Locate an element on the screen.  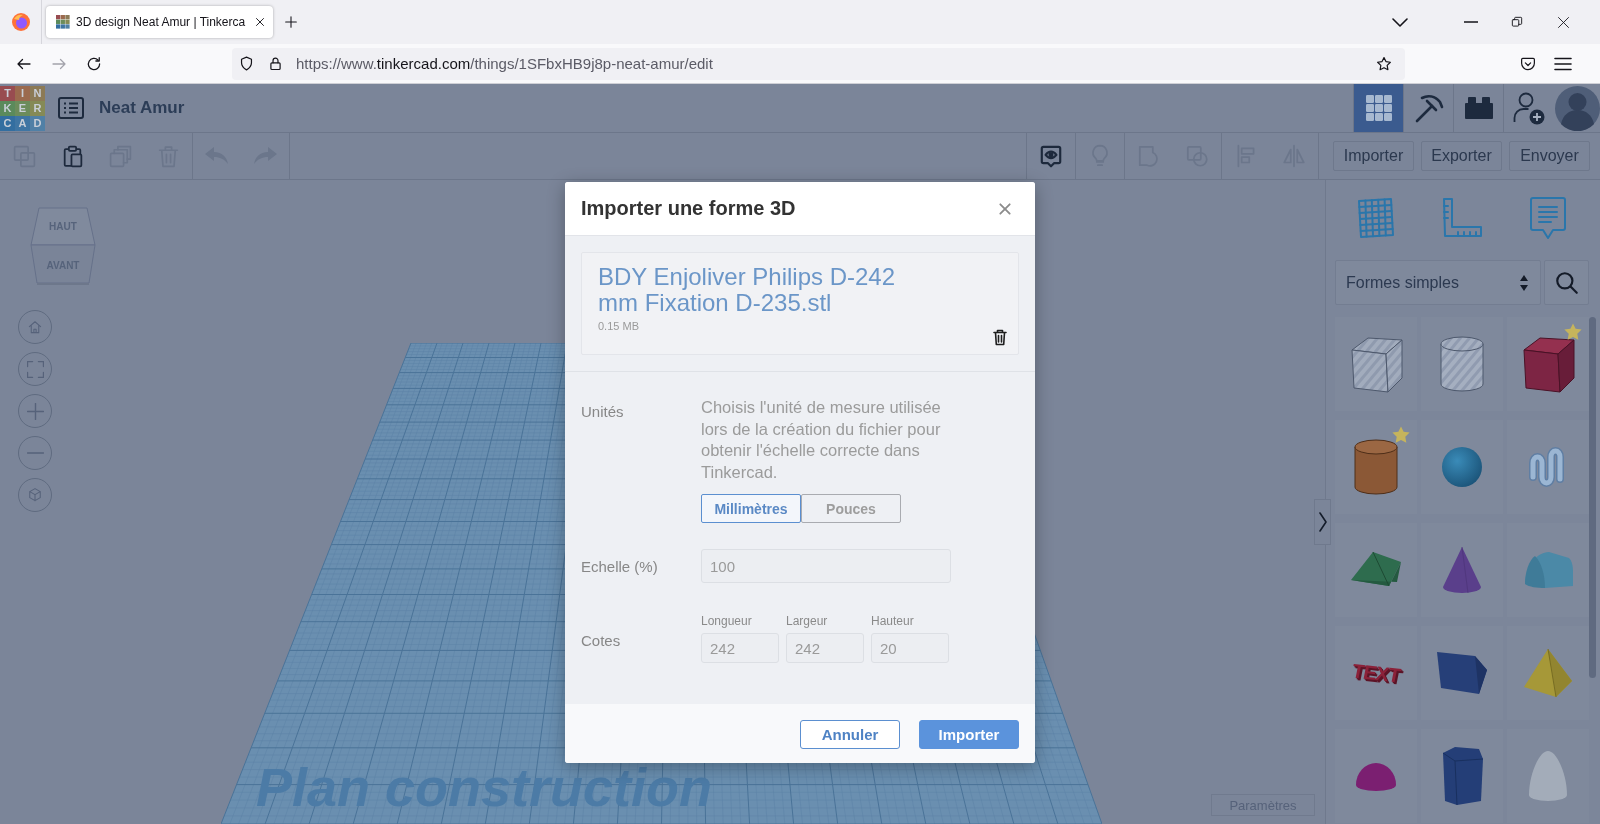
cancel-button: Annuler is located at coordinates (850, 734).